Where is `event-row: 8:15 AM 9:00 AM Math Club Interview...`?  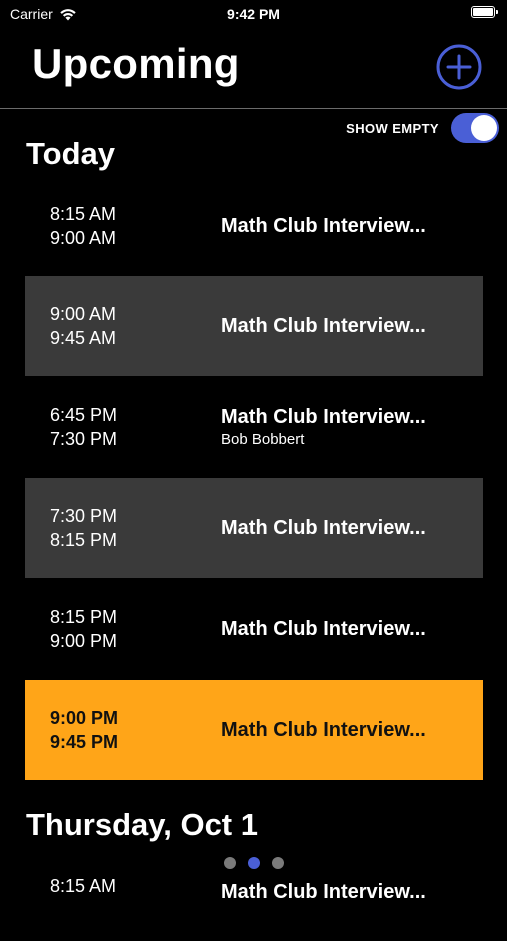 event-row: 8:15 AM 9:00 AM Math Club Interview... is located at coordinates (254, 226).